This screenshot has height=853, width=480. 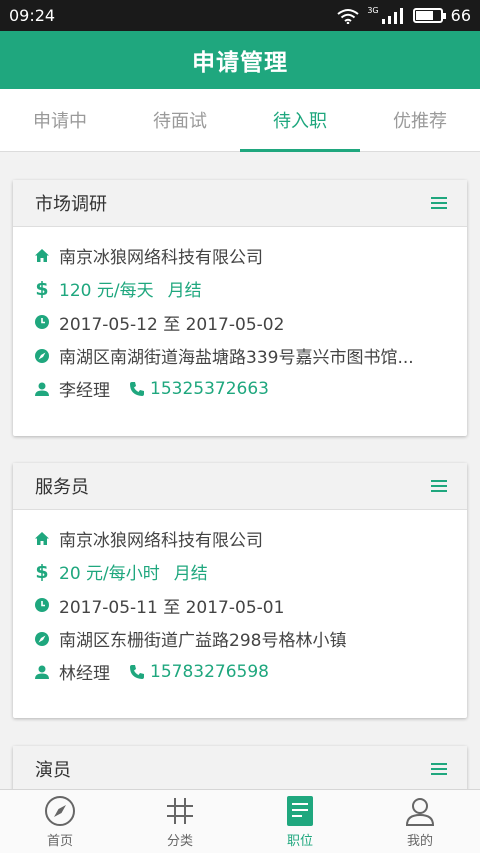 What do you see at coordinates (172, 607) in the screenshot?
I see `work-dates: 2017-05-11 至 2017-05-01` at bounding box center [172, 607].